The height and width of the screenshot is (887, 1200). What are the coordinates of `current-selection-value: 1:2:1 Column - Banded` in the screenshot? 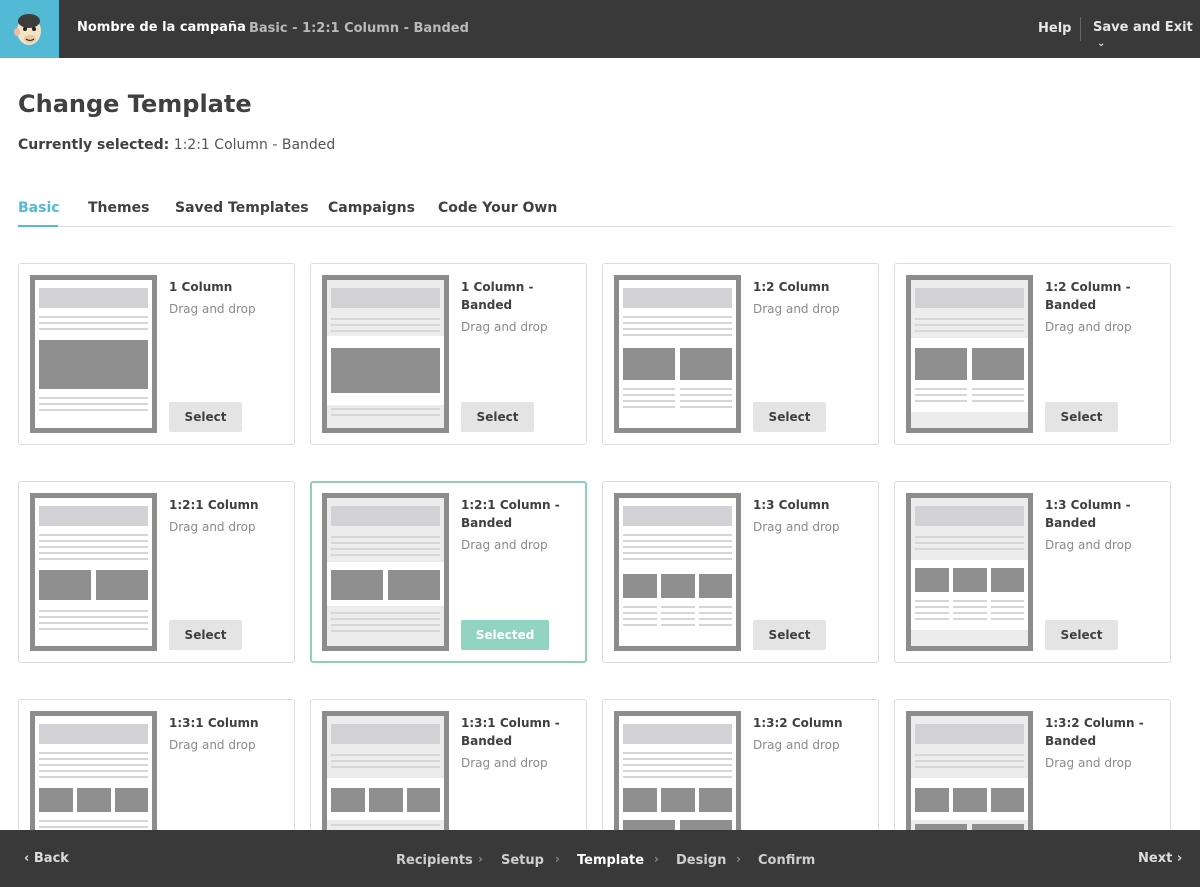 It's located at (254, 145).